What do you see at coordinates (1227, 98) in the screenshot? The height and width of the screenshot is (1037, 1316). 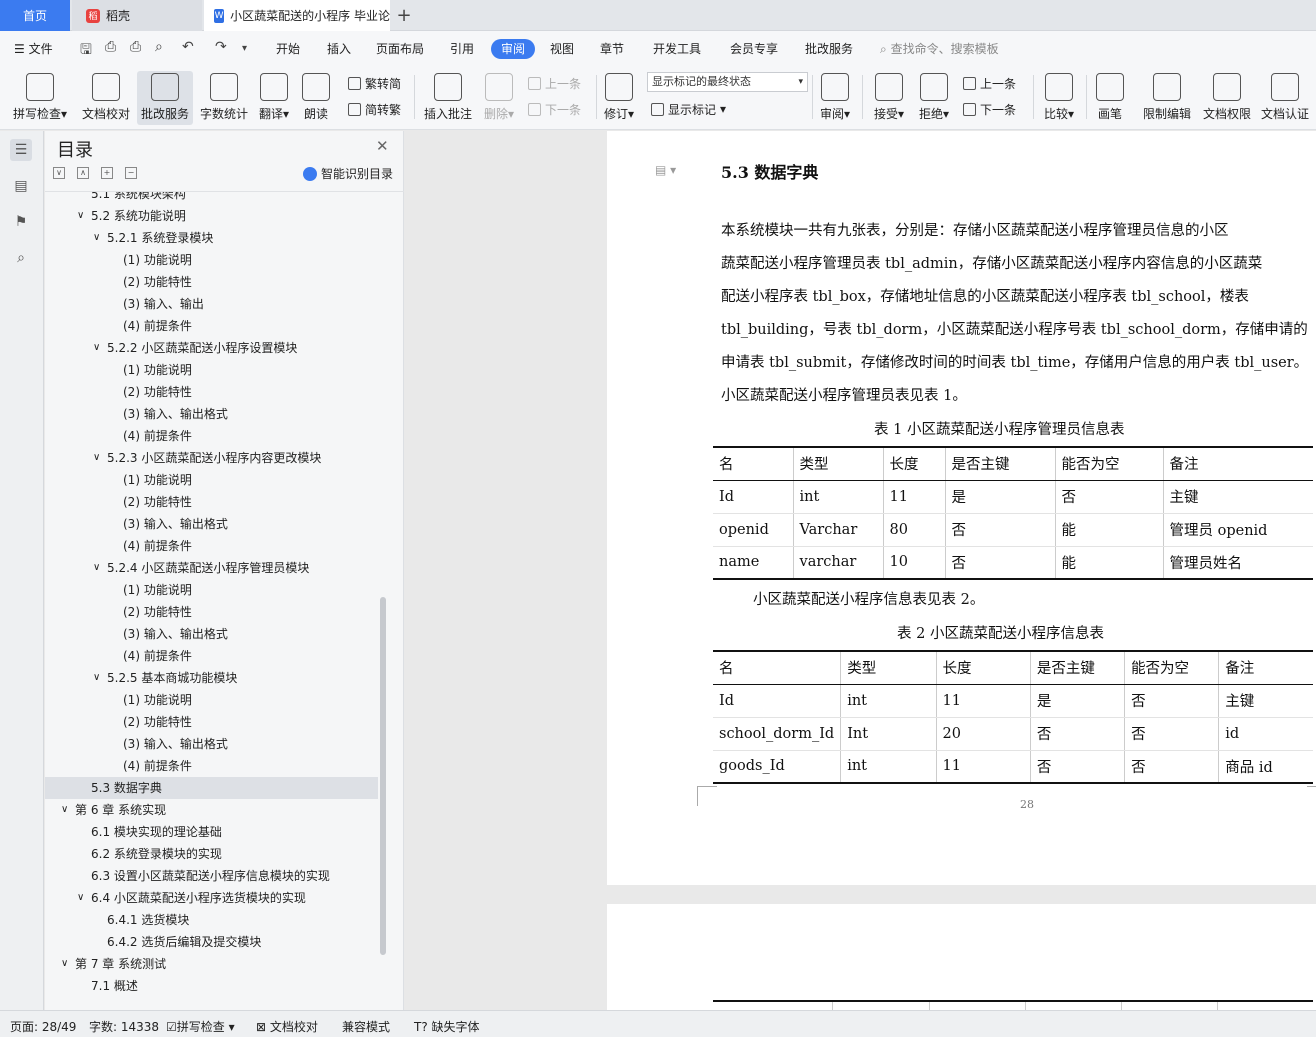 I see `doc-rights-button: 文档权限` at bounding box center [1227, 98].